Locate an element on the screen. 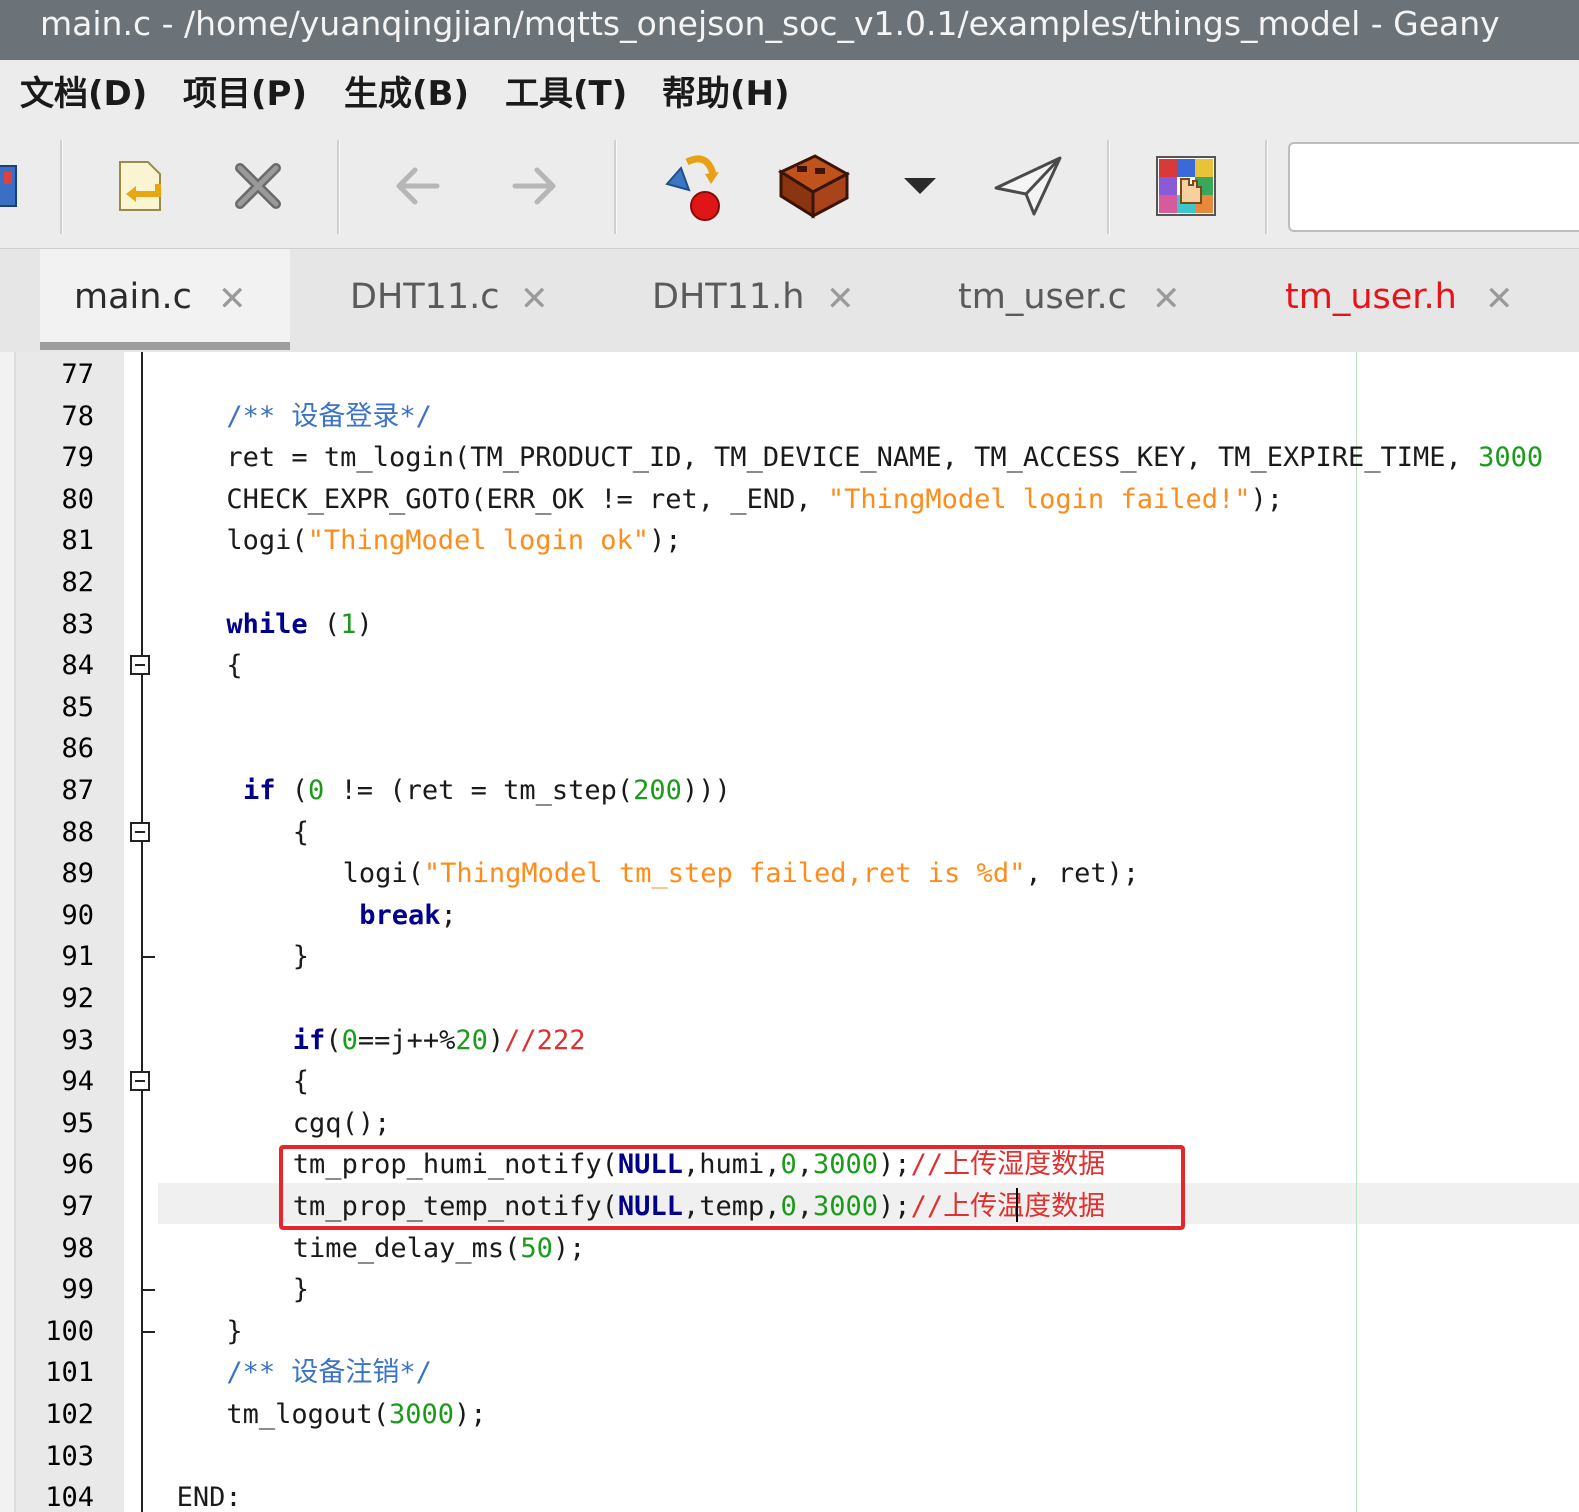  code-token: ))) is located at coordinates (706, 790).